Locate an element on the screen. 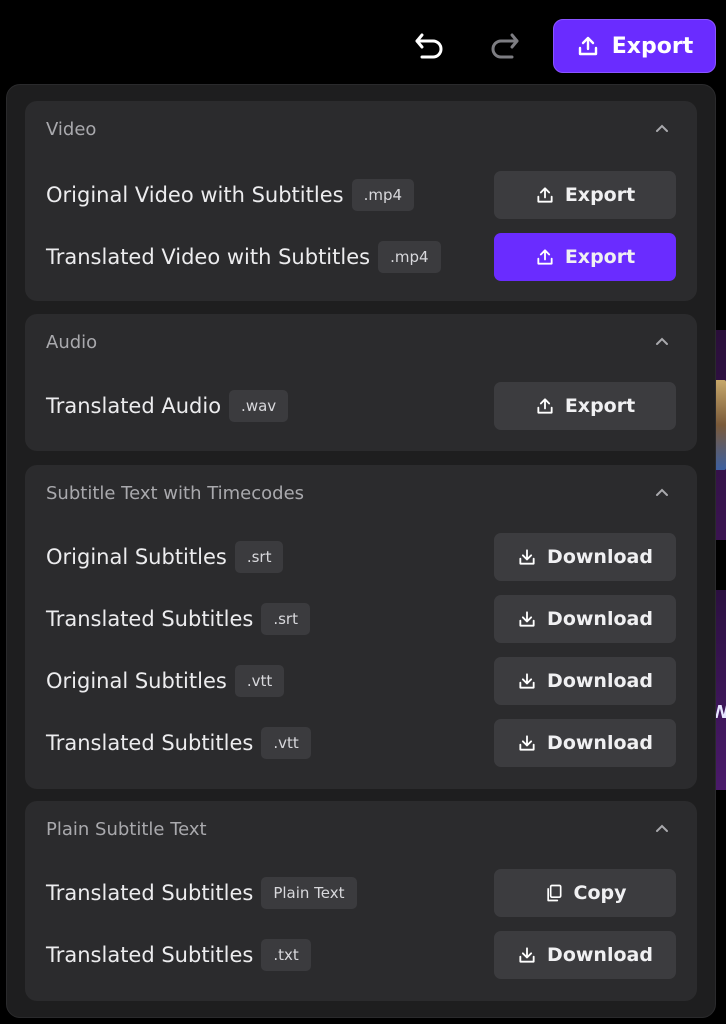  redo-icon is located at coordinates (505, 46).